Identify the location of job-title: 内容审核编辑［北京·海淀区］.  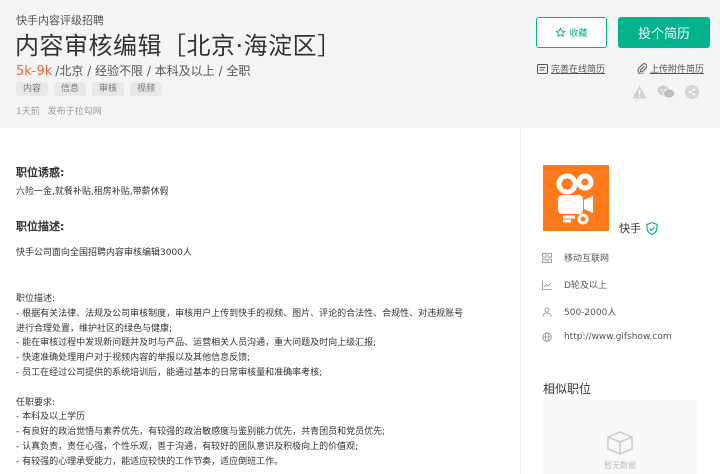
(178, 46).